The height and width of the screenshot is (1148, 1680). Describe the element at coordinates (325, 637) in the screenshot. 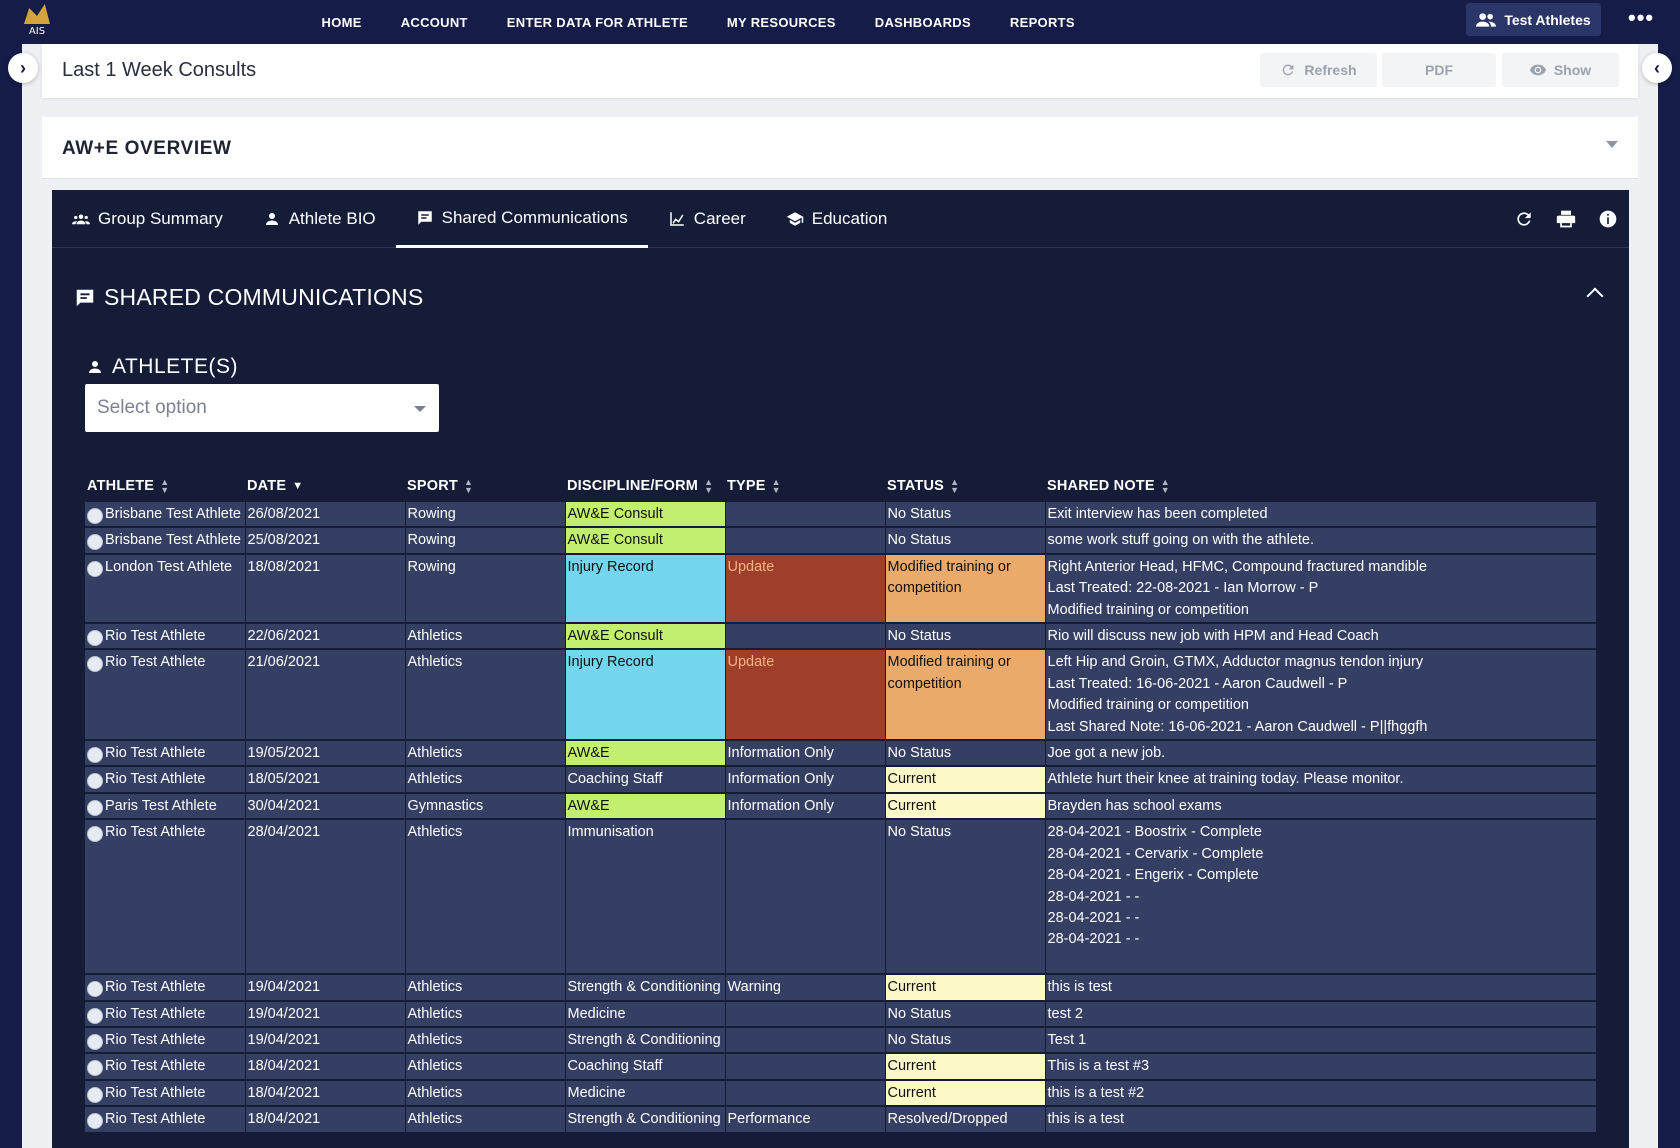

I see `cell-date: 22/06/2021` at that location.